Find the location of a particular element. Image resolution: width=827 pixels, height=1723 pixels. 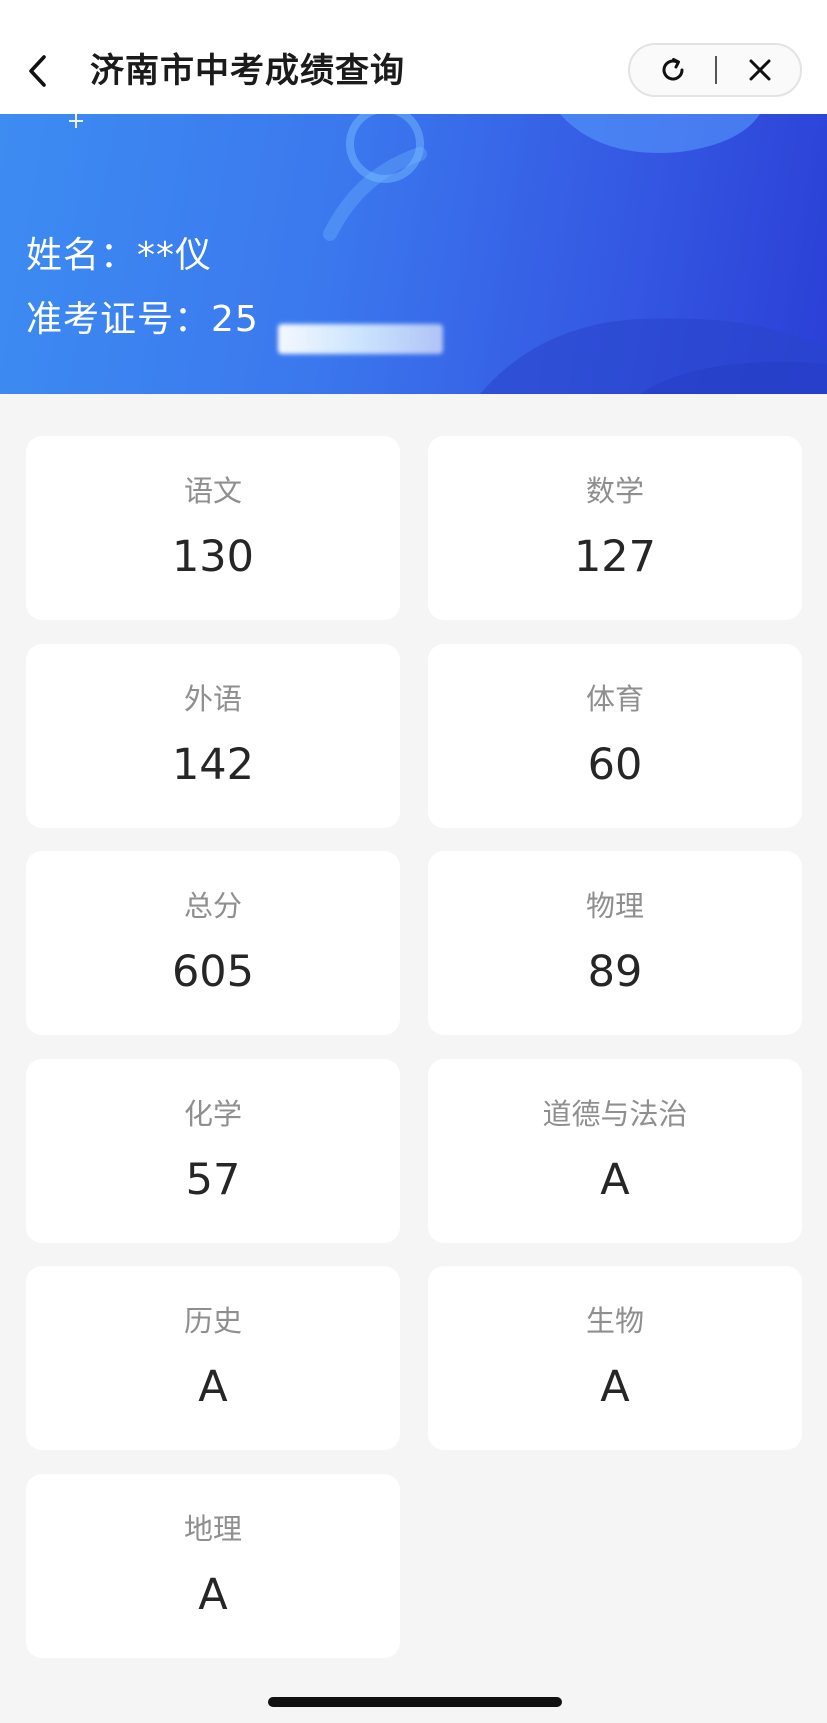

subject-label: 生物 is located at coordinates (614, 1321).